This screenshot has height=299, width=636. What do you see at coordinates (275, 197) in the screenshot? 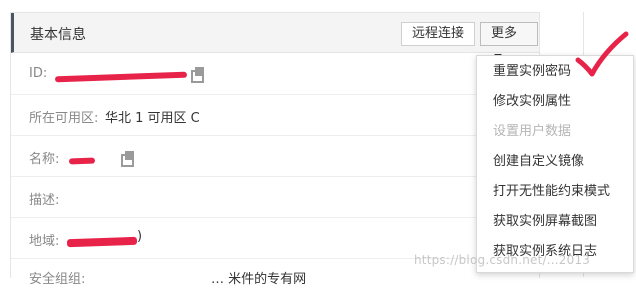
I see `field-row-description: 描述:` at bounding box center [275, 197].